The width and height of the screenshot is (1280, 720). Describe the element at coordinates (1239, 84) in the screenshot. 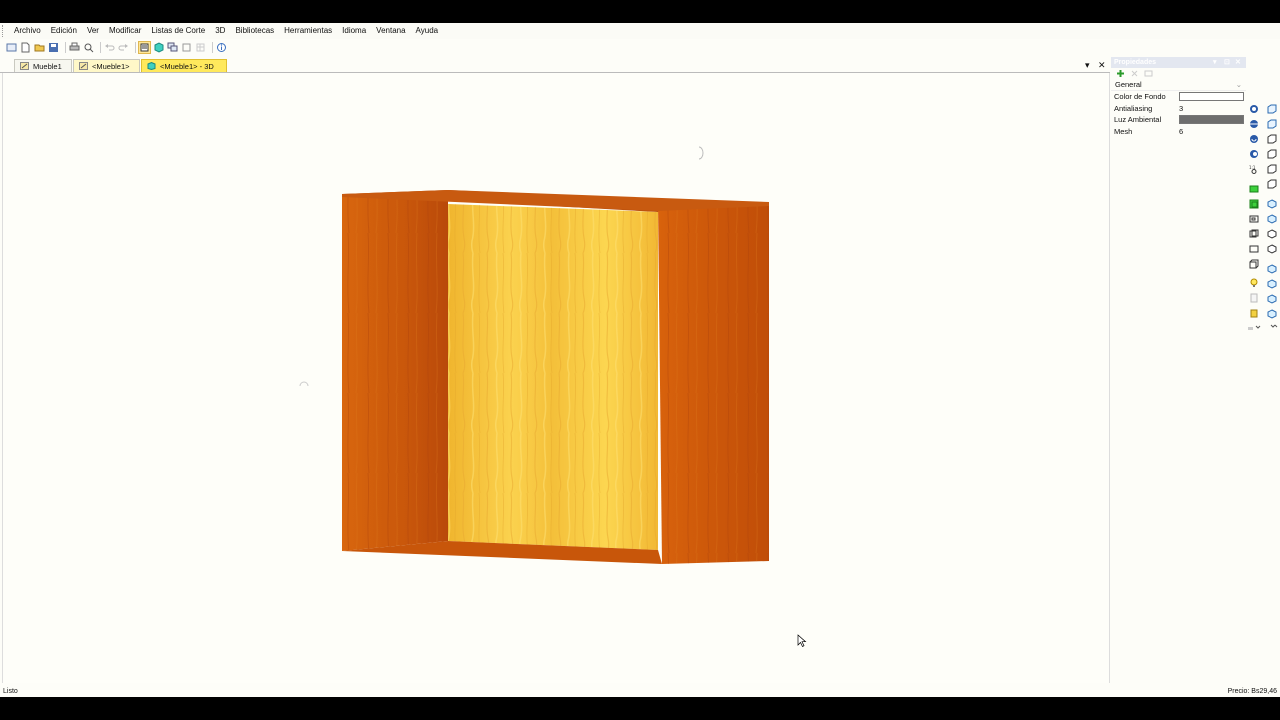

I see `chevron-down-icon: ⌄` at that location.